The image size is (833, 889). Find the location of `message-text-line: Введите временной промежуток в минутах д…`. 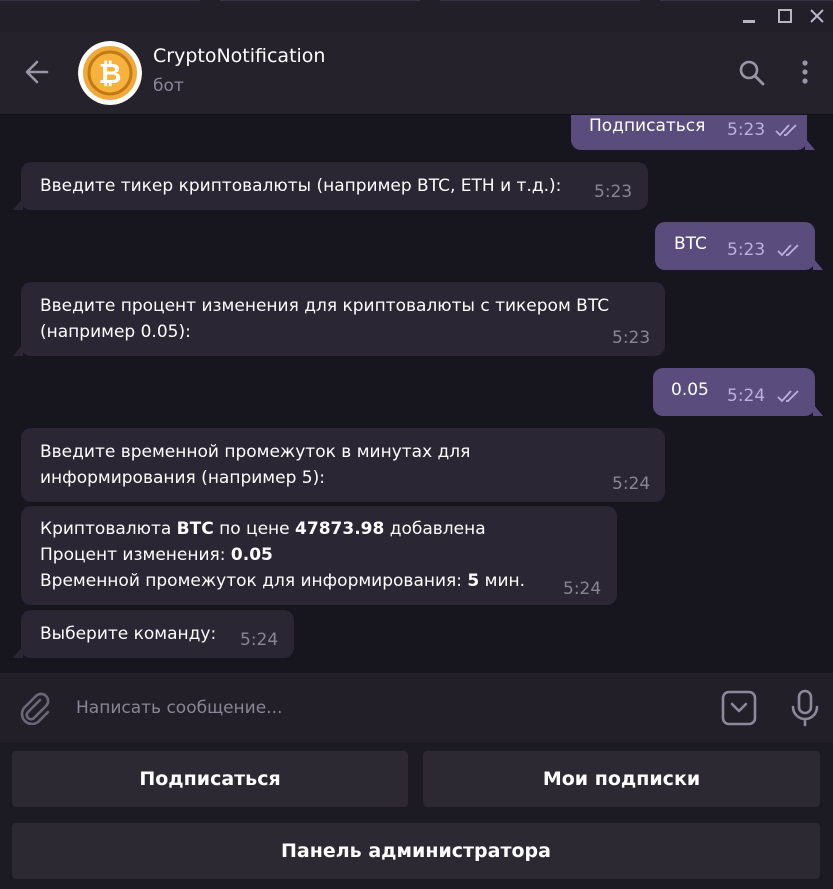

message-text-line: Введите временной промежуток в минутах д… is located at coordinates (255, 452).